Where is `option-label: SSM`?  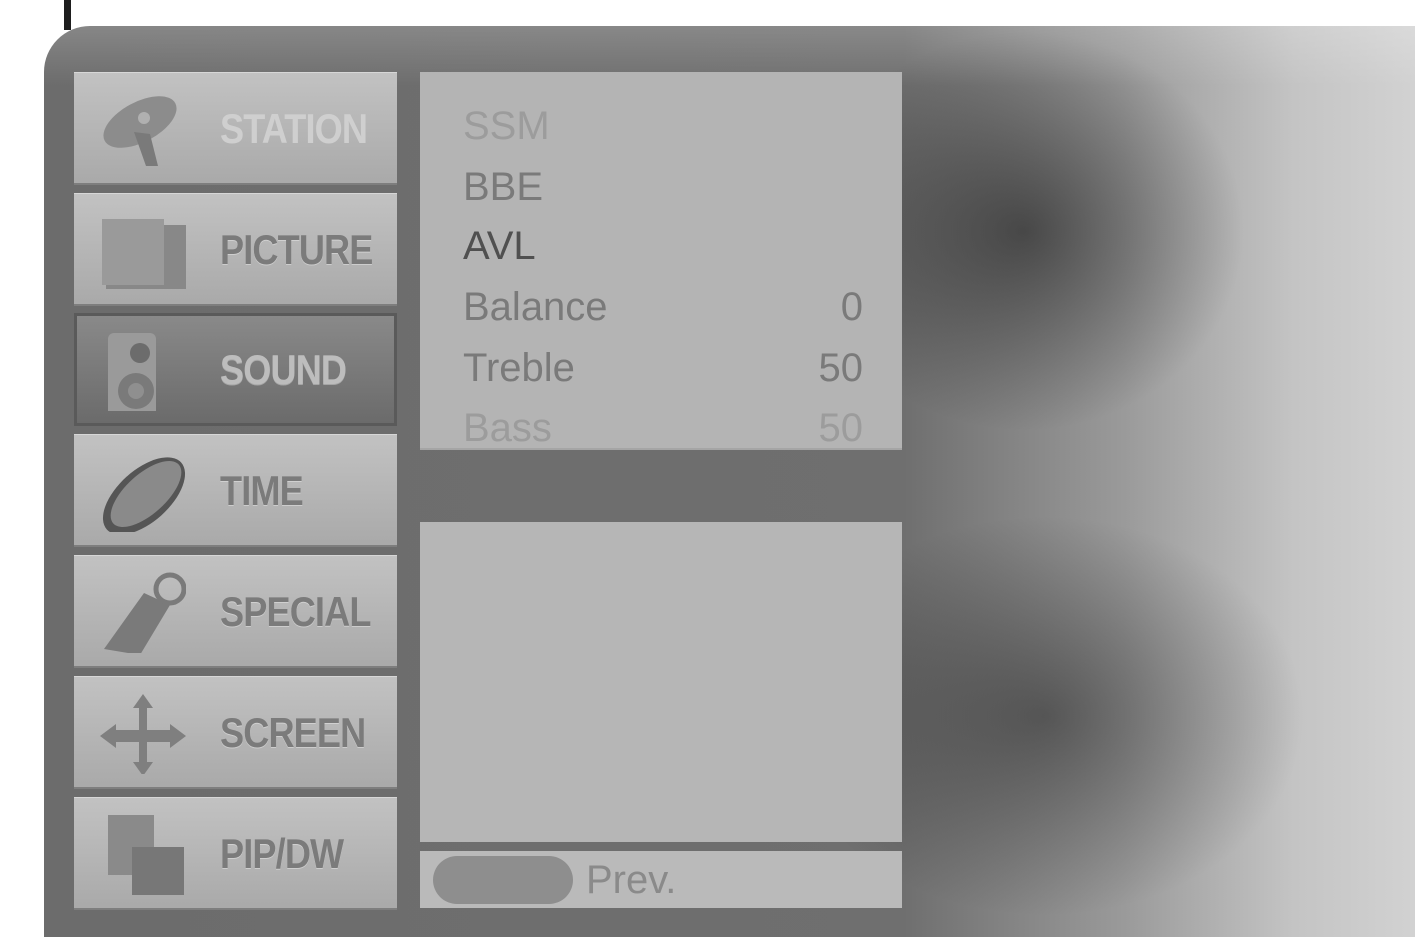
option-label: SSM is located at coordinates (506, 126).